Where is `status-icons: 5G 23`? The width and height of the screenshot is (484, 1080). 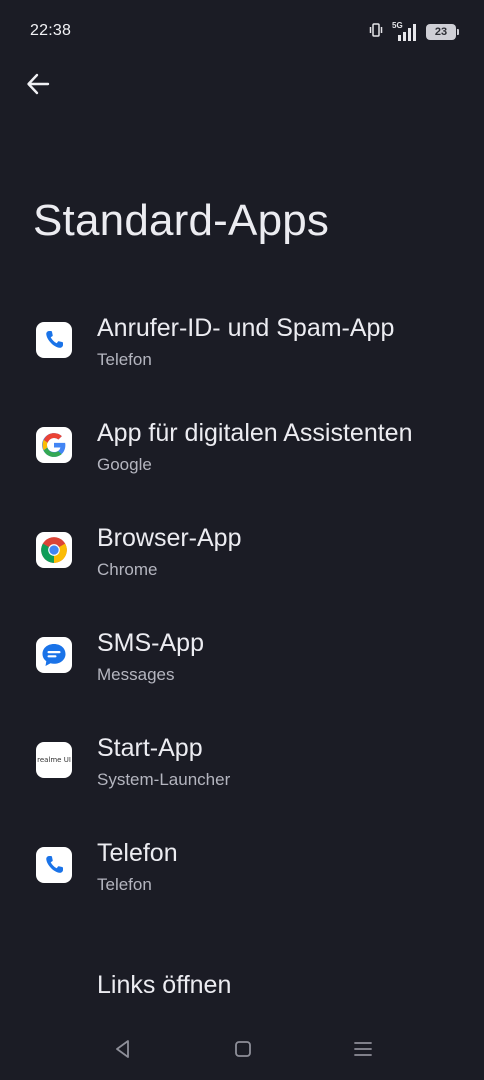
status-icons: 5G 23 is located at coordinates (413, 32).